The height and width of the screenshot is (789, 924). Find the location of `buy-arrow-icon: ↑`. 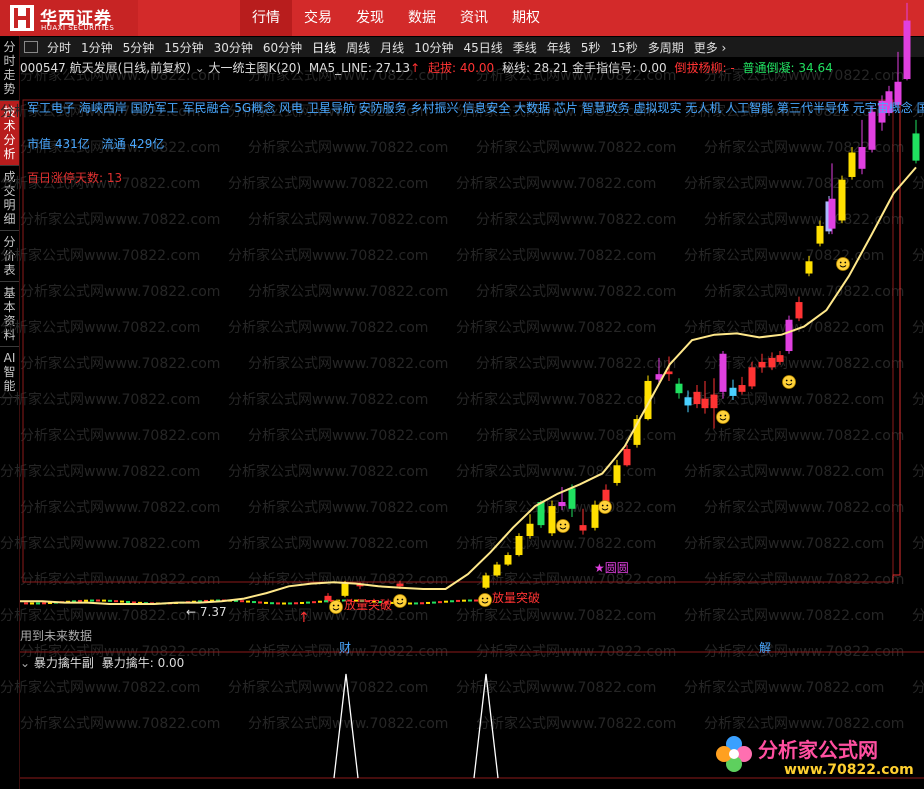

buy-arrow-icon: ↑ is located at coordinates (304, 618).